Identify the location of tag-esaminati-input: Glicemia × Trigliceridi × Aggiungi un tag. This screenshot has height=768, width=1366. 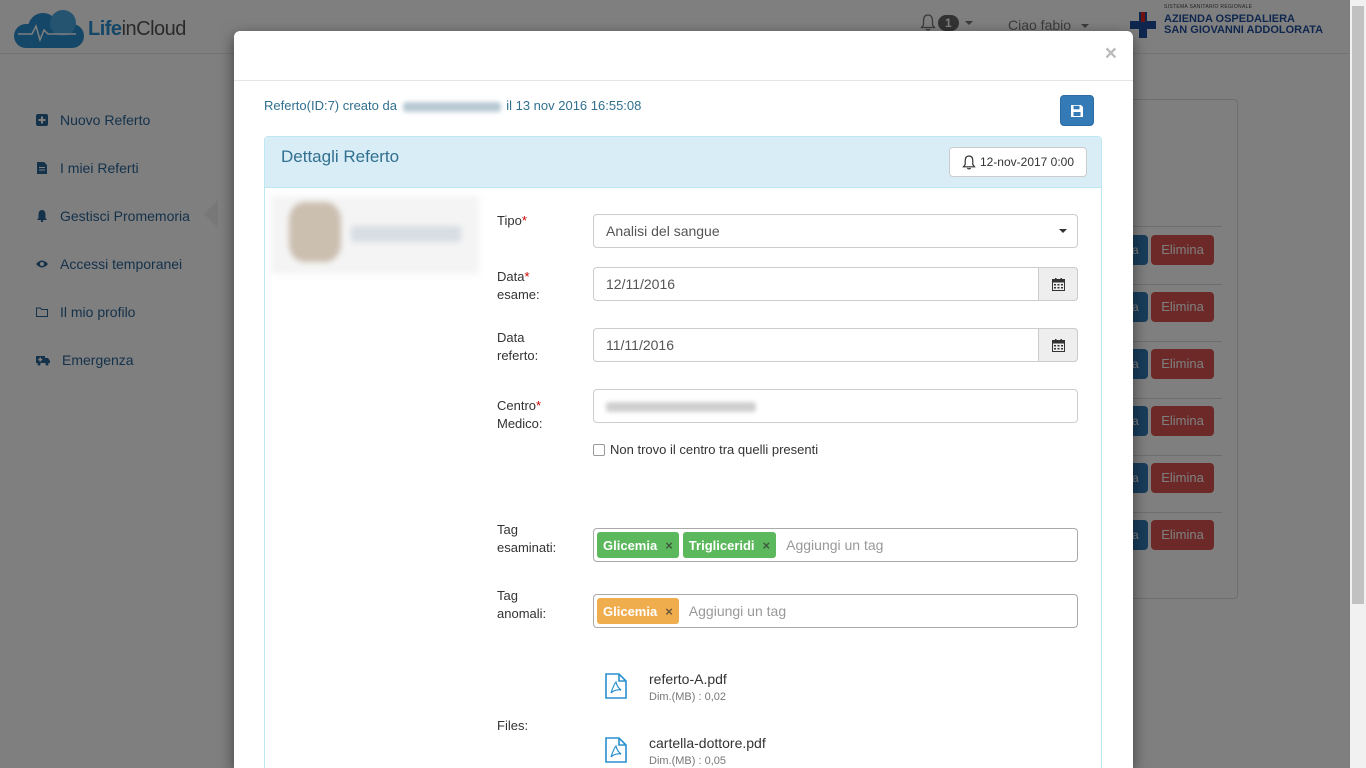
(835, 545).